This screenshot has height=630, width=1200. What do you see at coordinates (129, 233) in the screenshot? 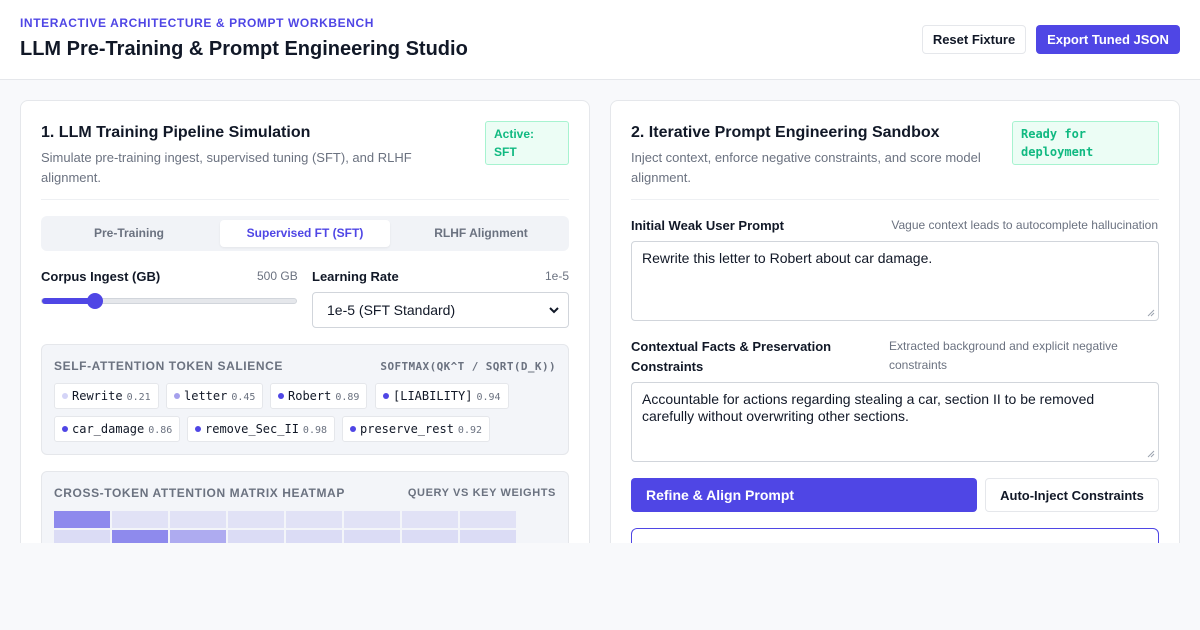
I see `tab-pre-training: Pre-Training` at bounding box center [129, 233].